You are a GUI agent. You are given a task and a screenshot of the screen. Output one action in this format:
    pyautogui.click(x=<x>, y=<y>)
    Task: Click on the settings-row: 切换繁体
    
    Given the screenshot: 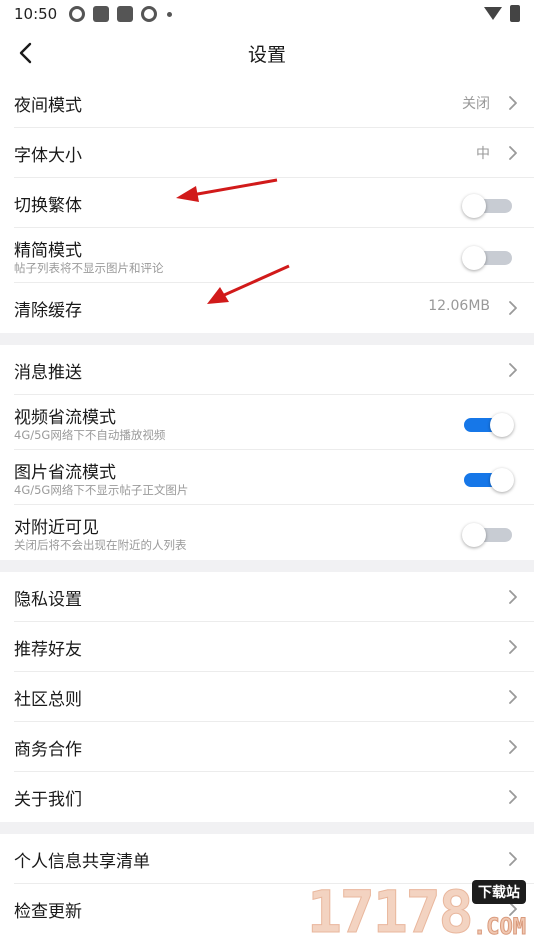 What is the action you would take?
    pyautogui.click(x=274, y=203)
    